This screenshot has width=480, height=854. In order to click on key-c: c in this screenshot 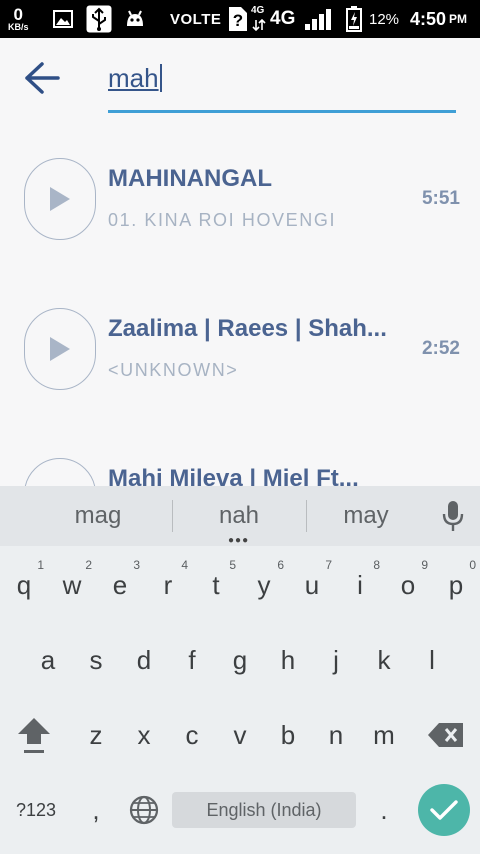, I will do `click(192, 735)`.